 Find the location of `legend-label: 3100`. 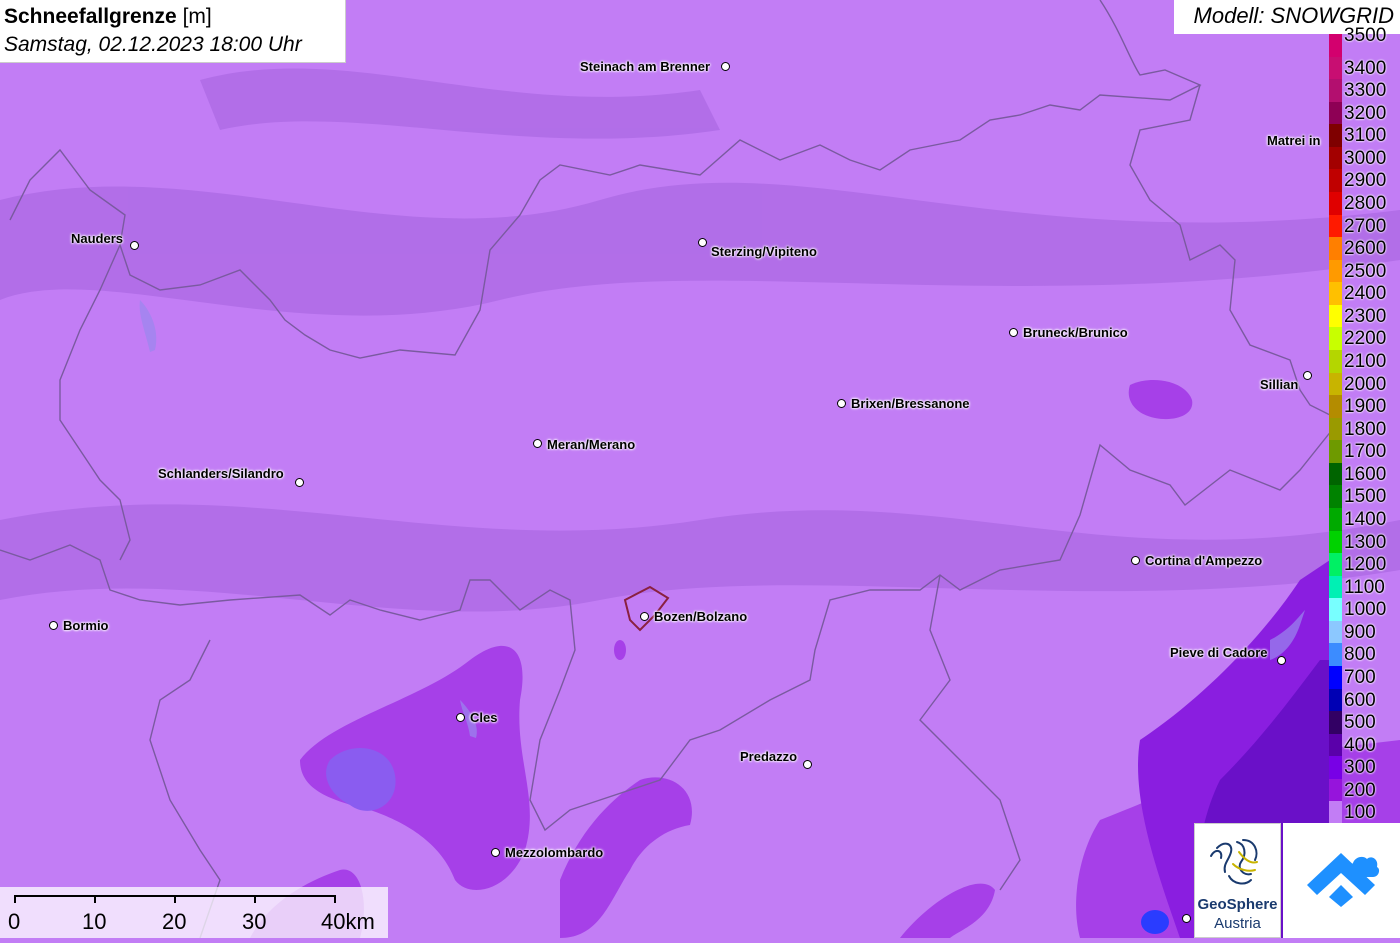

legend-label: 3100 is located at coordinates (1365, 136).